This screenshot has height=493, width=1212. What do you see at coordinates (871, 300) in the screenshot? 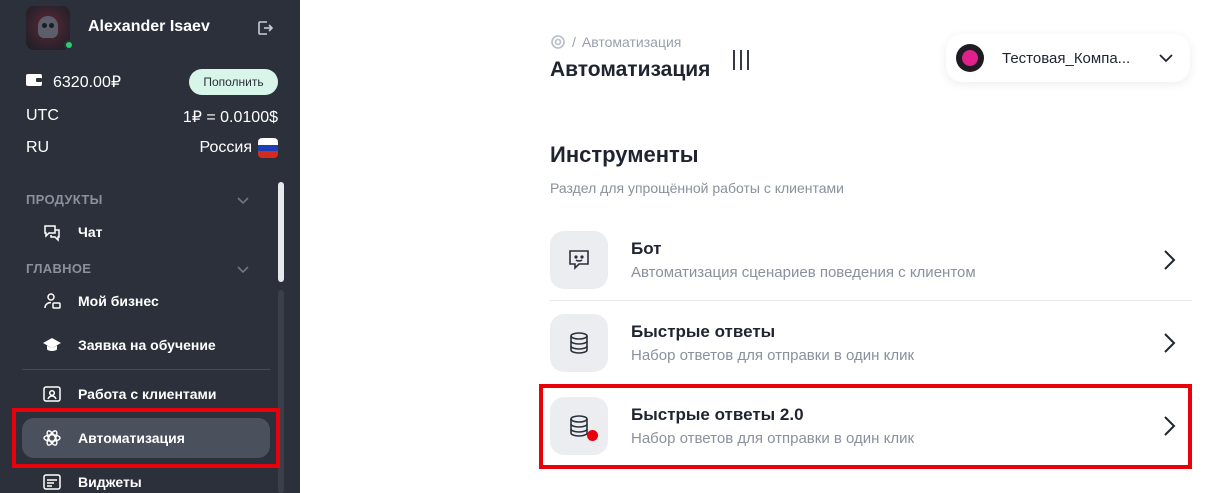
I see `tool-divider` at bounding box center [871, 300].